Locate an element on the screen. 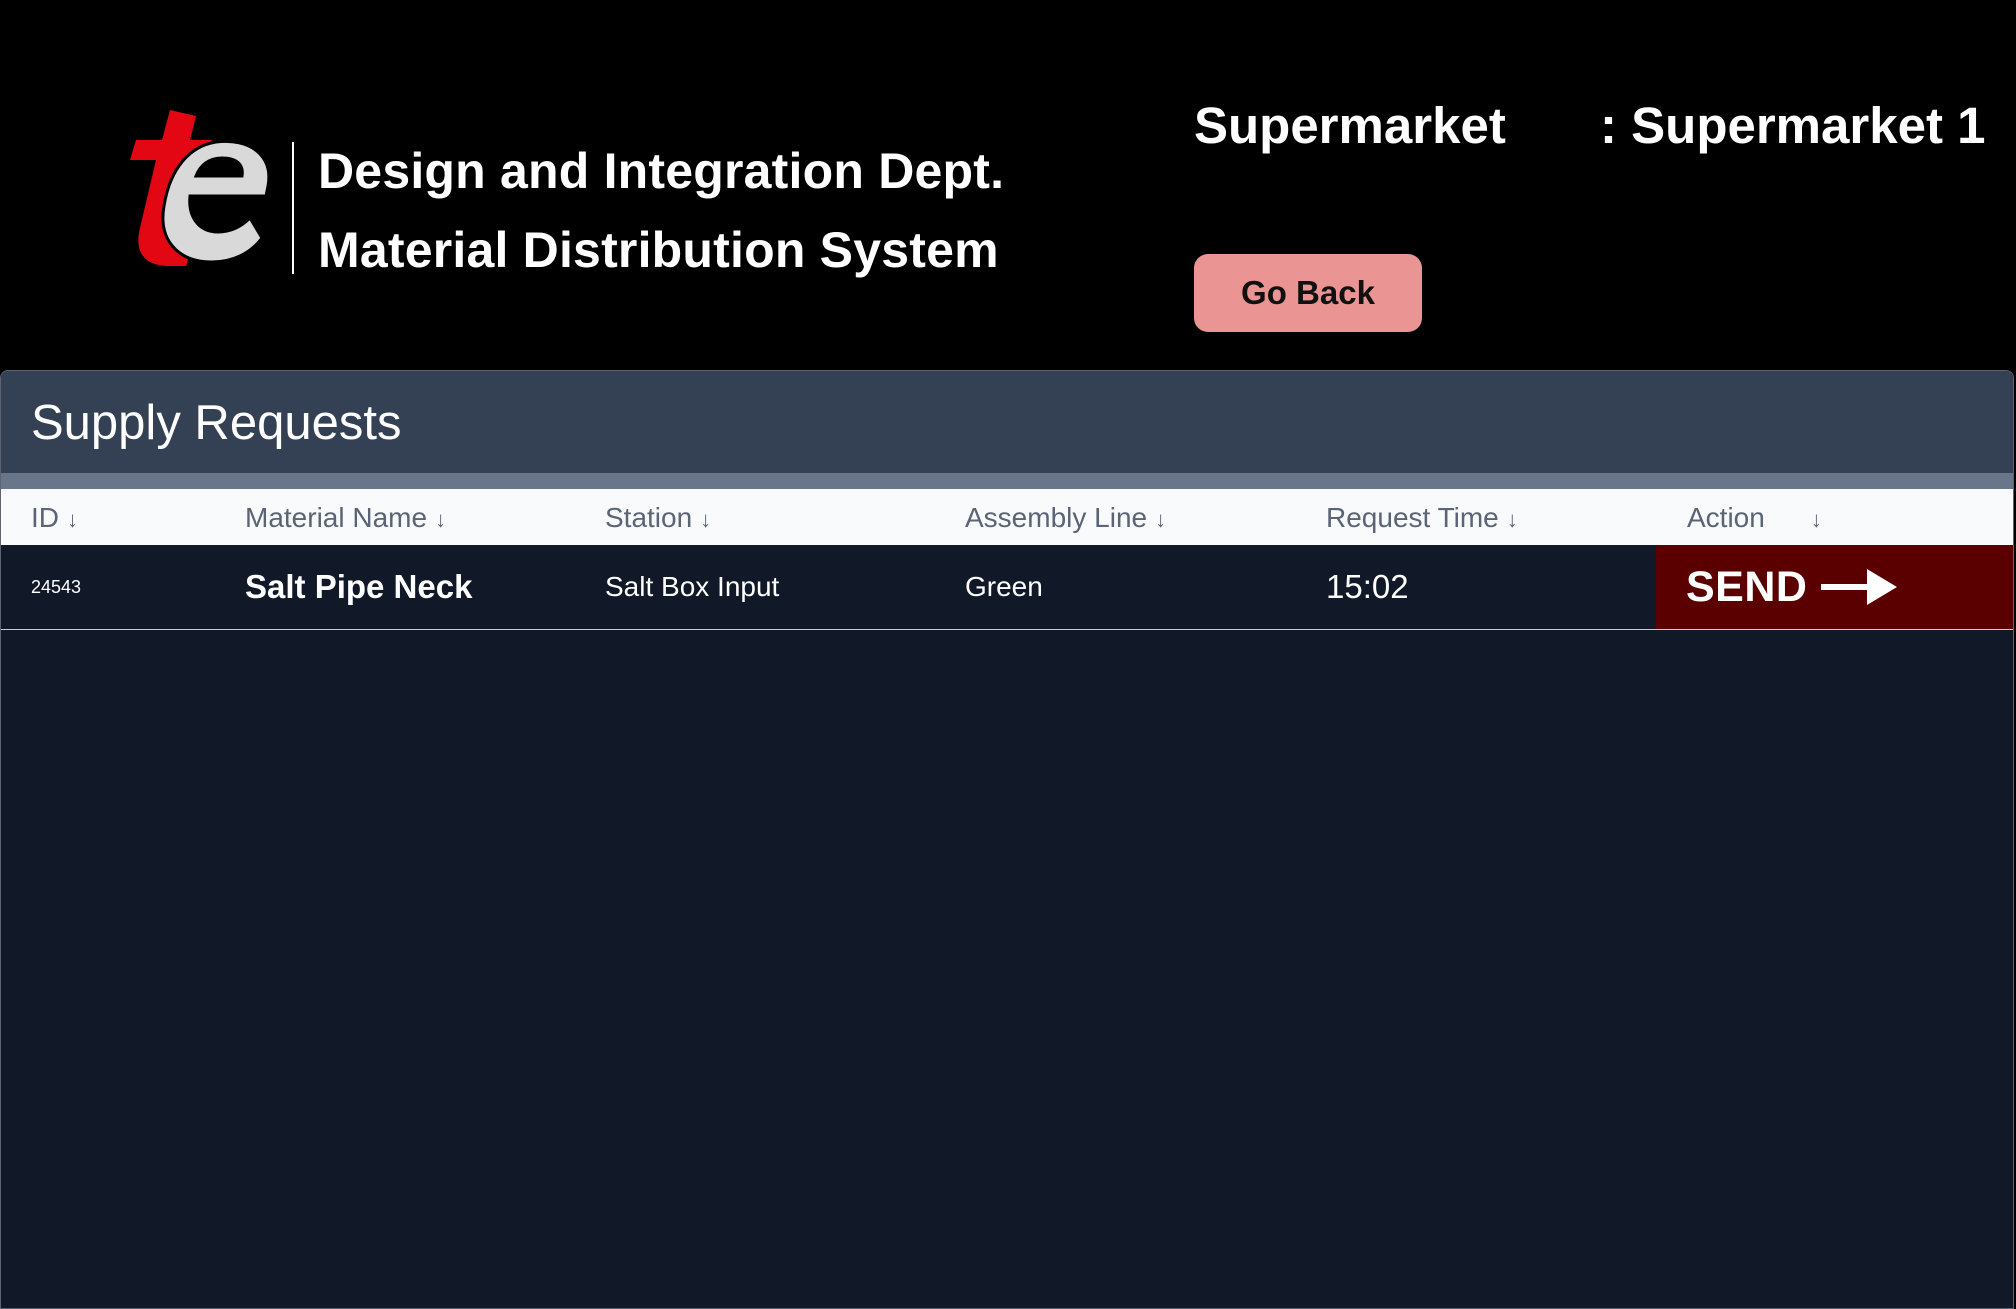  column-header-id: ID ↓ is located at coordinates (54, 518).